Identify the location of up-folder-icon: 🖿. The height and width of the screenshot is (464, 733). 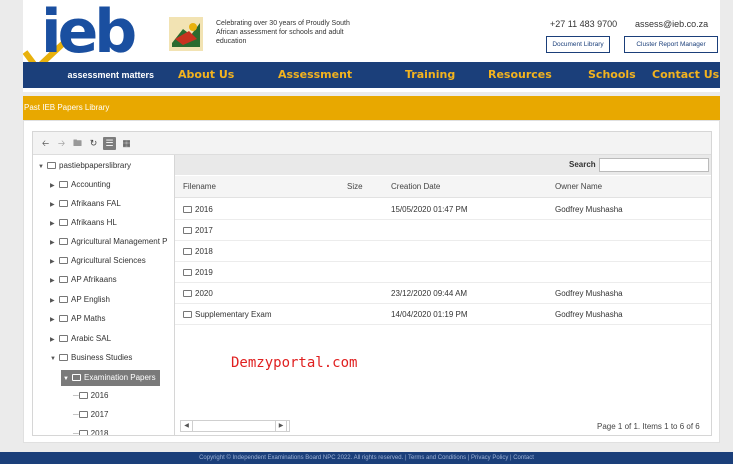
(77, 143).